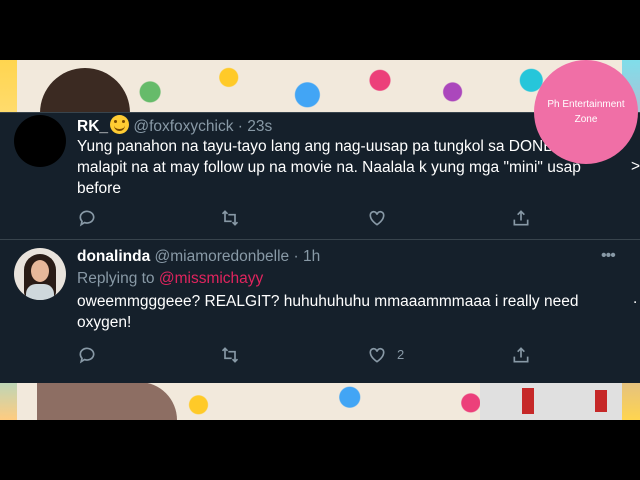  I want to click on tweet-actions: 2, so click(312, 356).